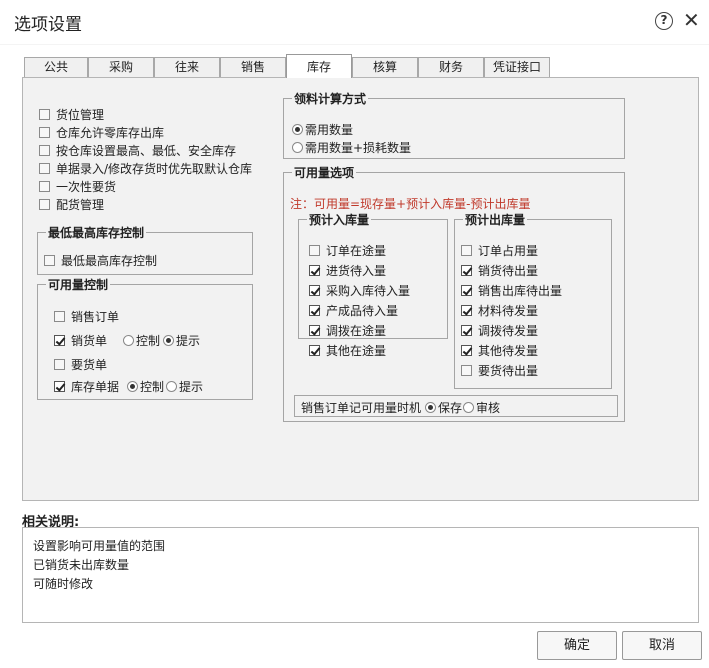 This screenshot has height=668, width=709. I want to click on background-window-text, so click(354, 2).